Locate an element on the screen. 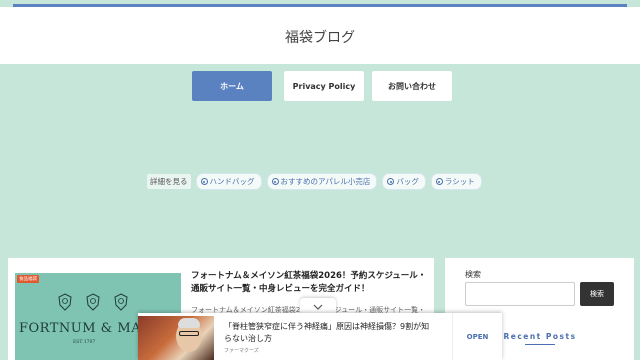  tag-link: バッグ is located at coordinates (404, 181).